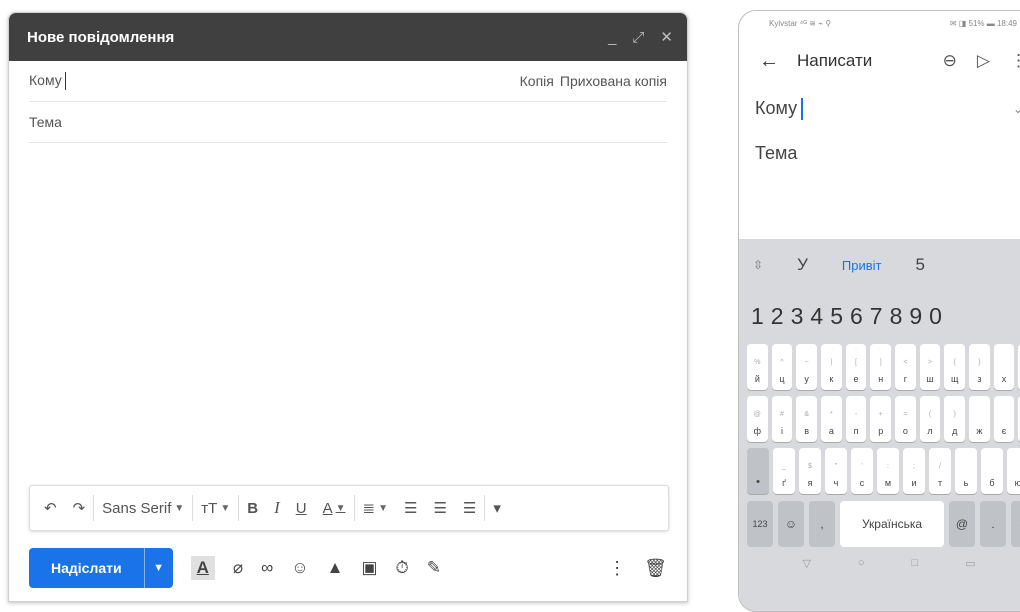  Describe the element at coordinates (979, 419) in the screenshot. I see `key: ж` at that location.